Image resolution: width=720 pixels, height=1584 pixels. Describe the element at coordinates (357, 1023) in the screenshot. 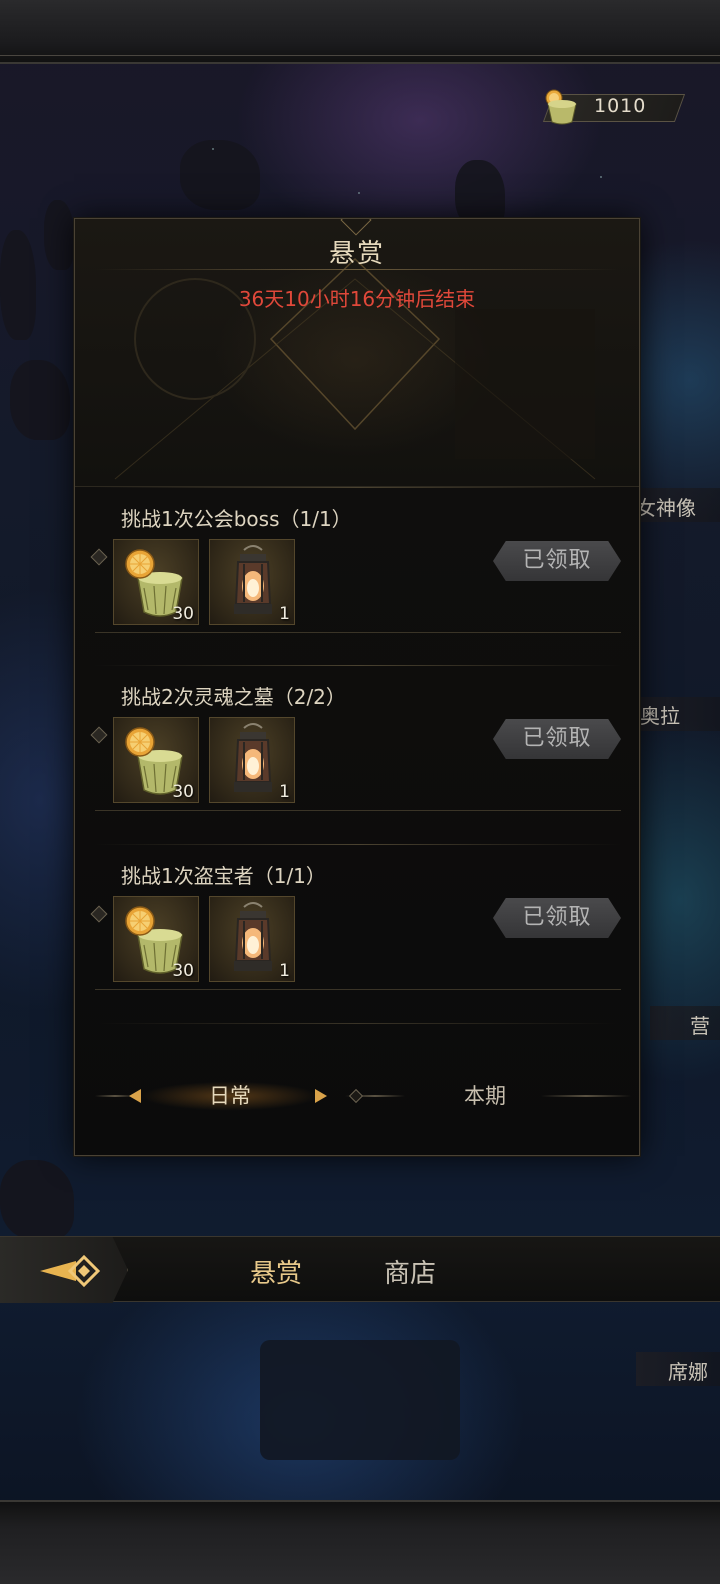

I see `list-end-divider` at that location.